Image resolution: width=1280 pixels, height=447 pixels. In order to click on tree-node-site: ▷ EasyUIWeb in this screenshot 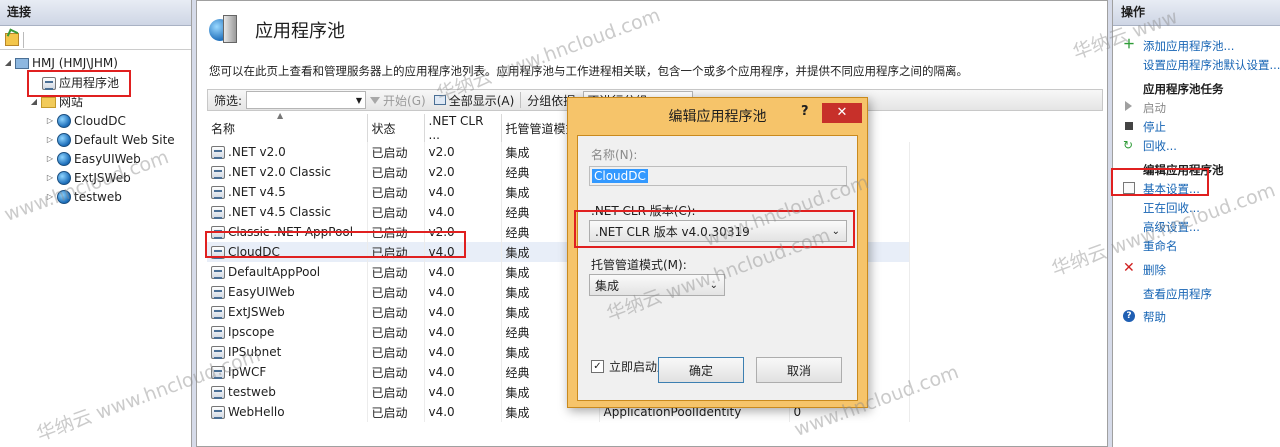, I will do `click(93, 159)`.